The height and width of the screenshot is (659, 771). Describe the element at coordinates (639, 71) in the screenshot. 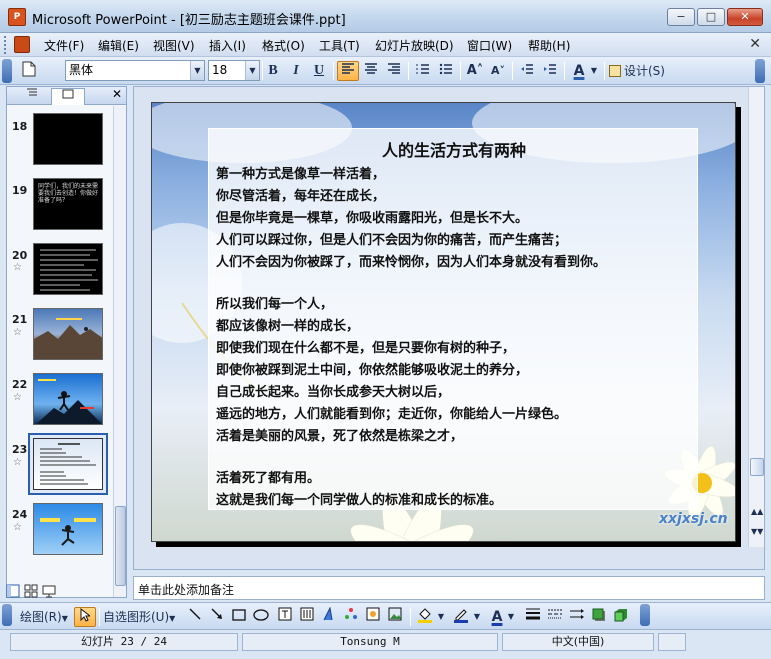

I see `design-button: 设计(S)` at that location.